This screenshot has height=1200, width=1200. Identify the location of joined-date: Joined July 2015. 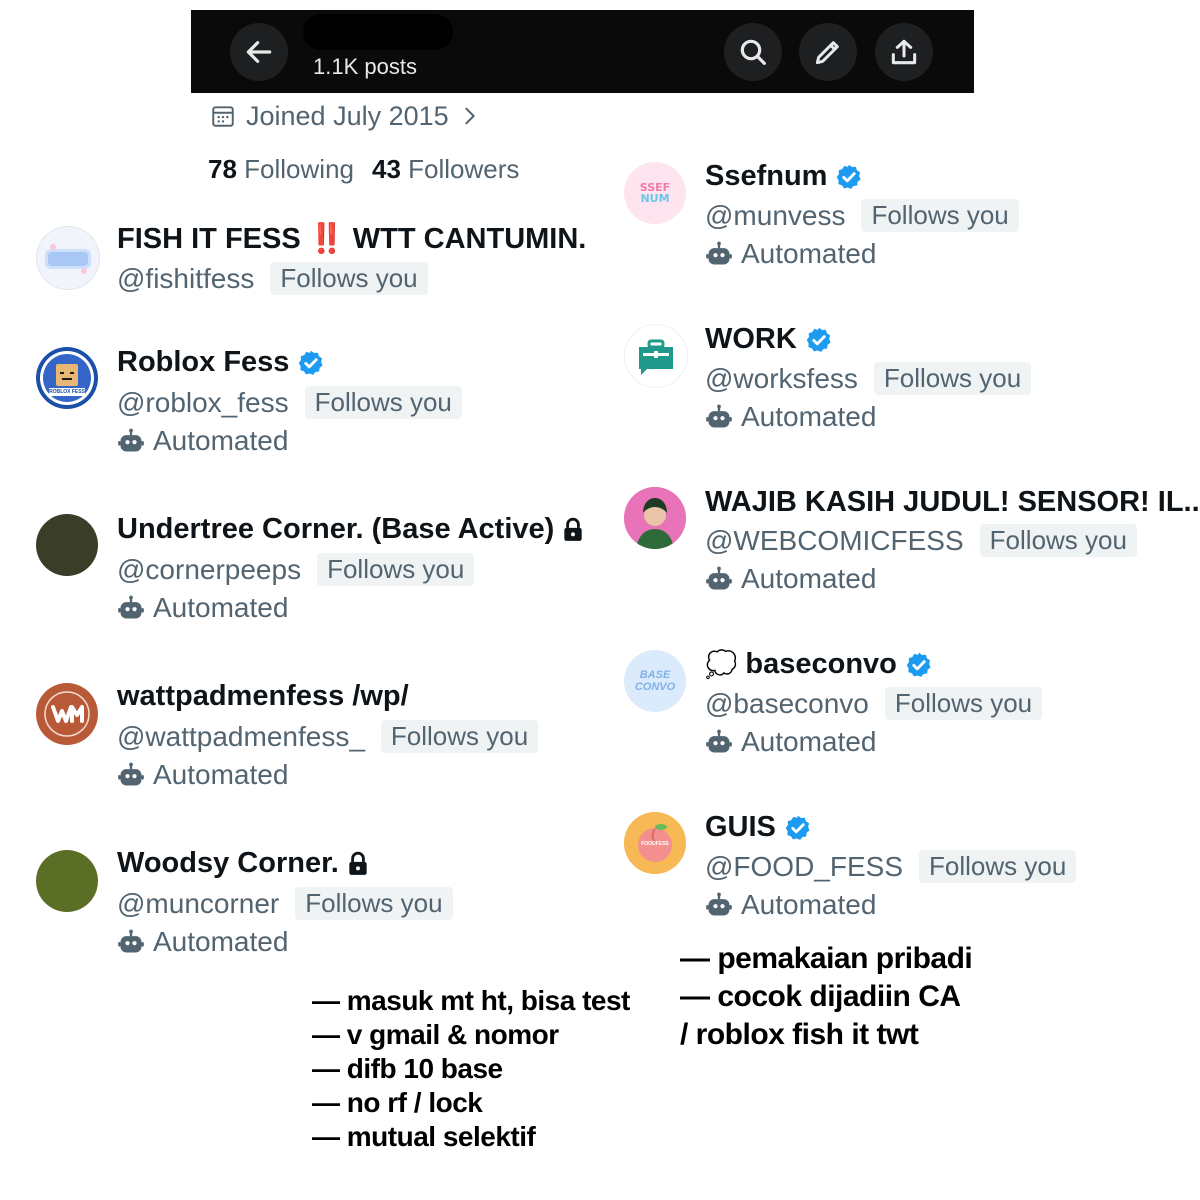
(345, 116).